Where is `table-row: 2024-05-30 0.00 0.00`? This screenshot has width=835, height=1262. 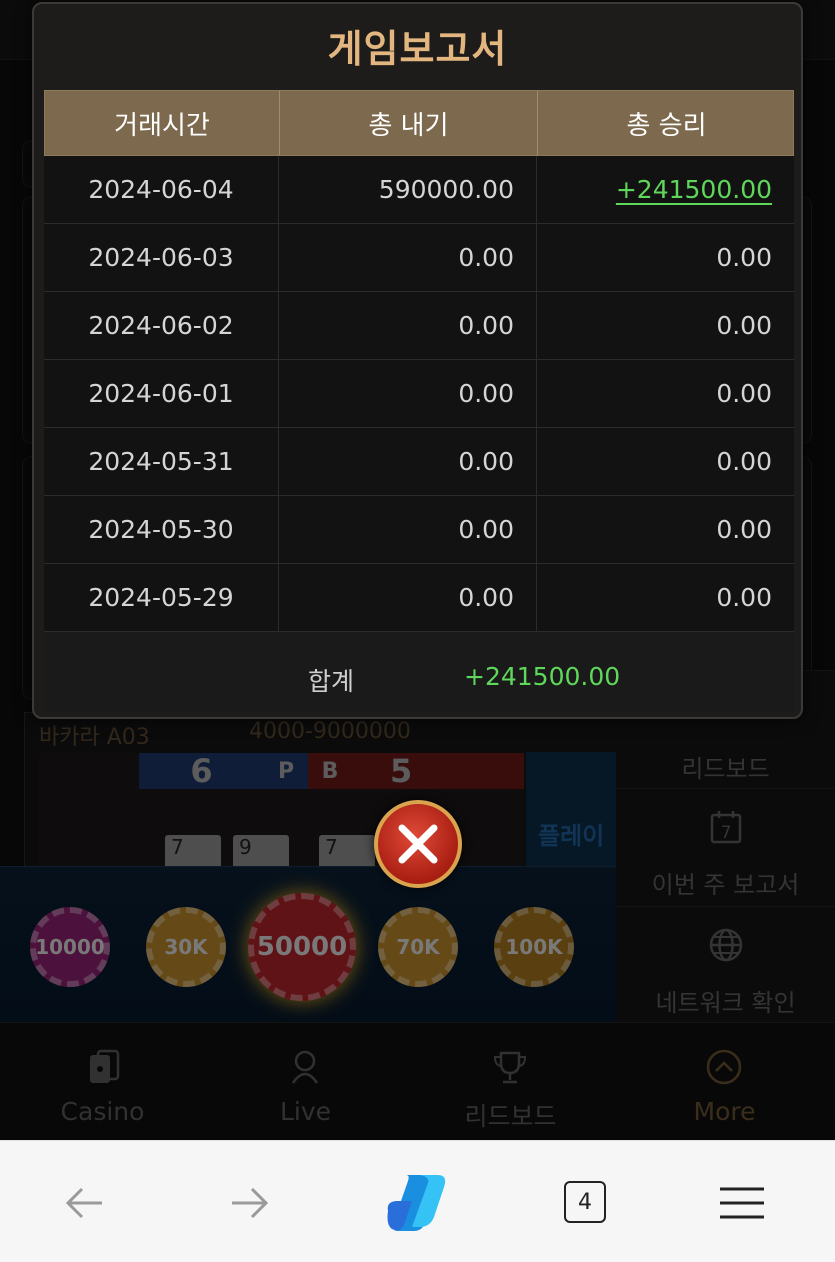 table-row: 2024-05-30 0.00 0.00 is located at coordinates (419, 530).